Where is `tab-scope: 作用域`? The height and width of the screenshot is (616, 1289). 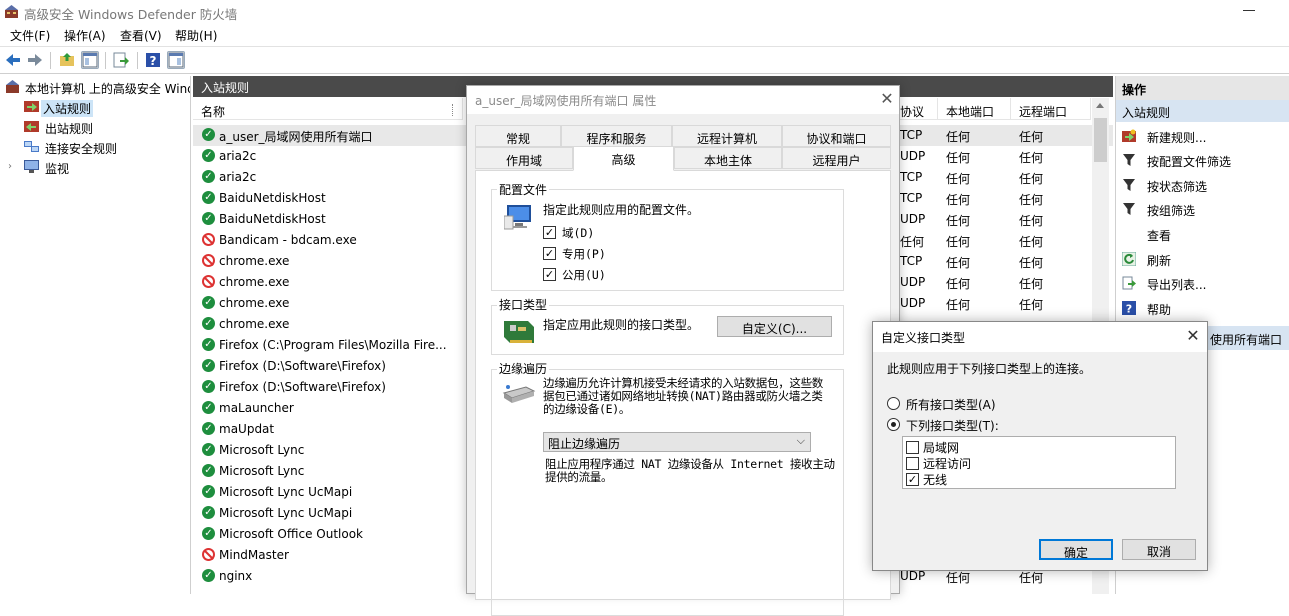
tab-scope: 作用域 is located at coordinates (524, 158).